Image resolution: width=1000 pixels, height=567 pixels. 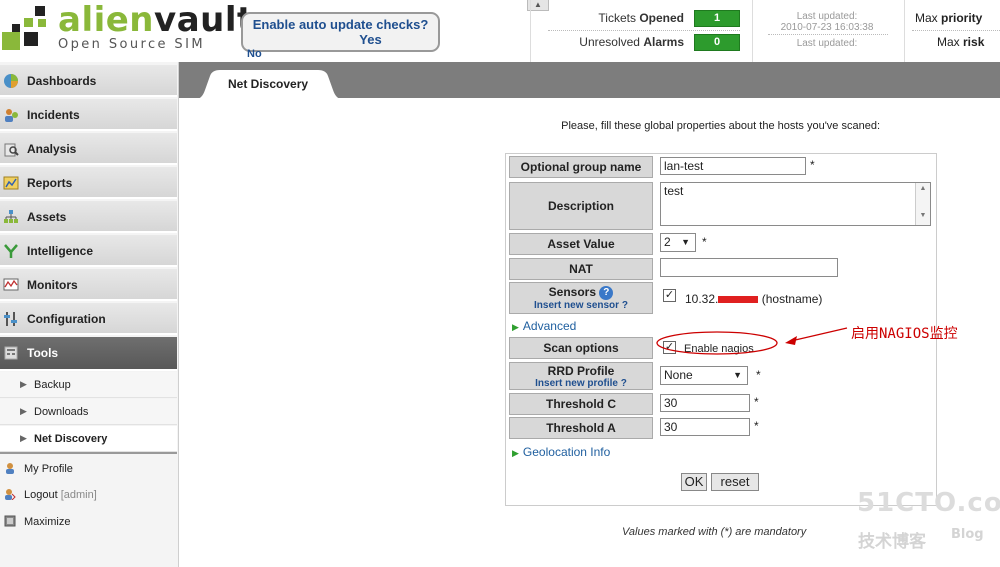 I want to click on asset-value-select: 2 ▼, so click(x=678, y=242).